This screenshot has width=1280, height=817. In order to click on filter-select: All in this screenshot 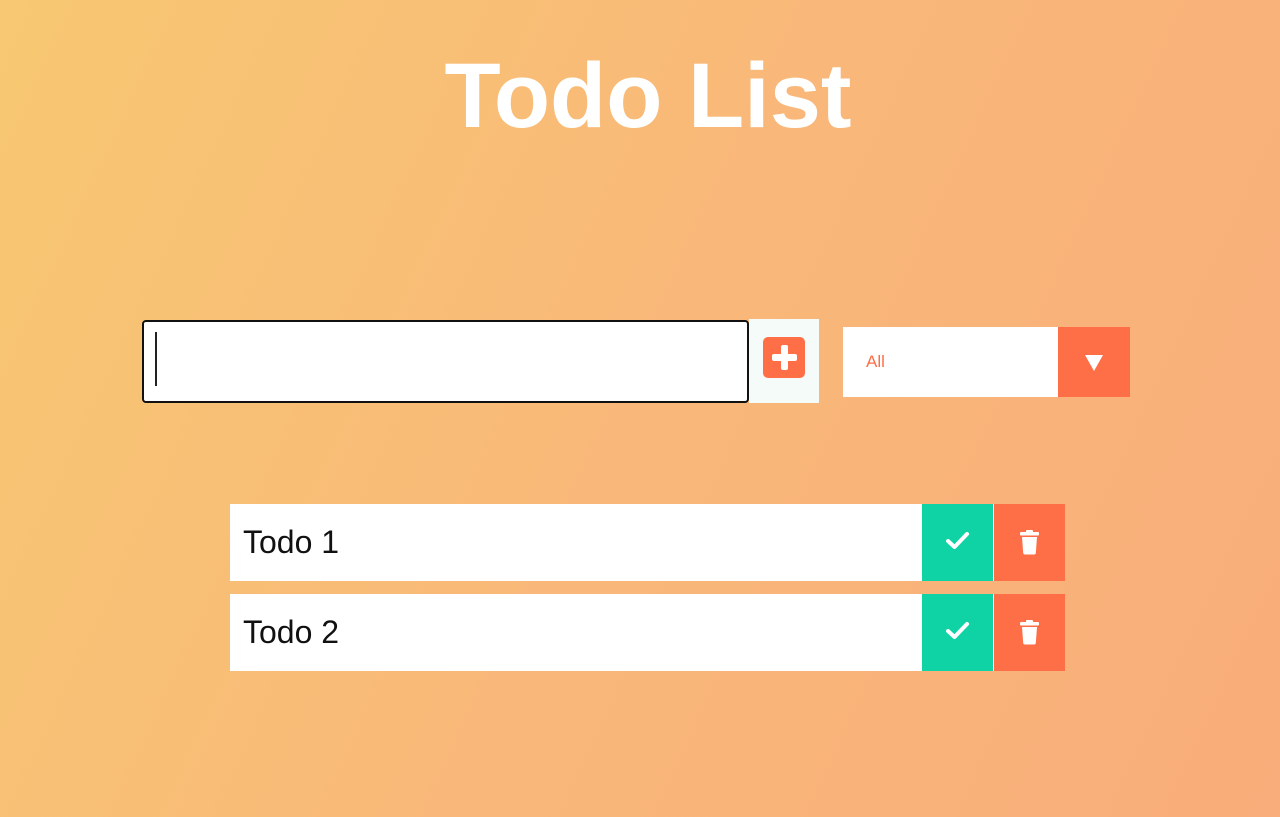, I will do `click(986, 362)`.